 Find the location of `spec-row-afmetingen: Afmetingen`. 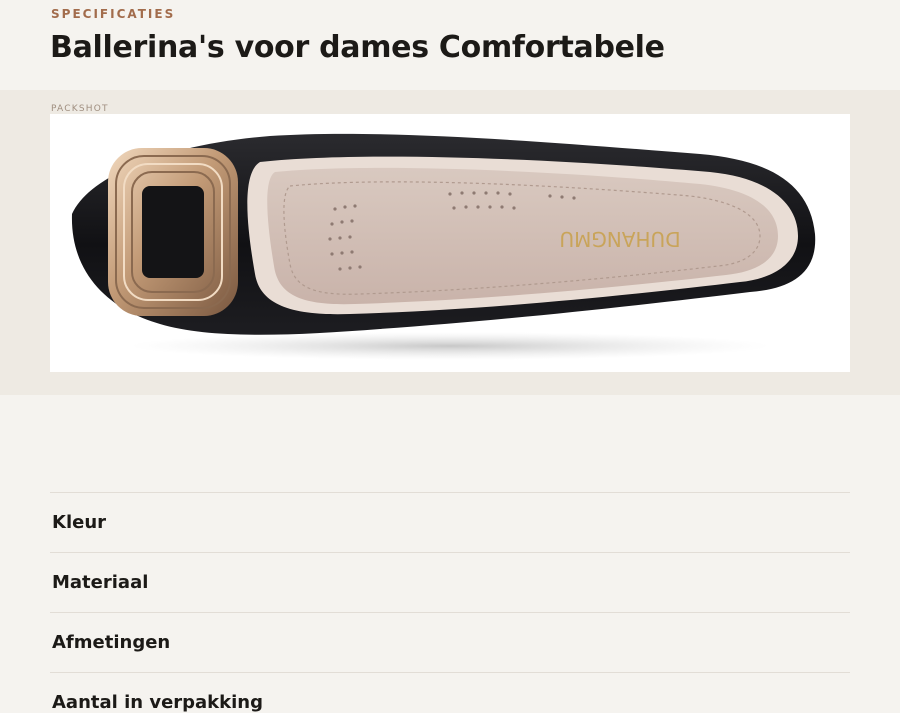

spec-row-afmetingen: Afmetingen is located at coordinates (450, 642).